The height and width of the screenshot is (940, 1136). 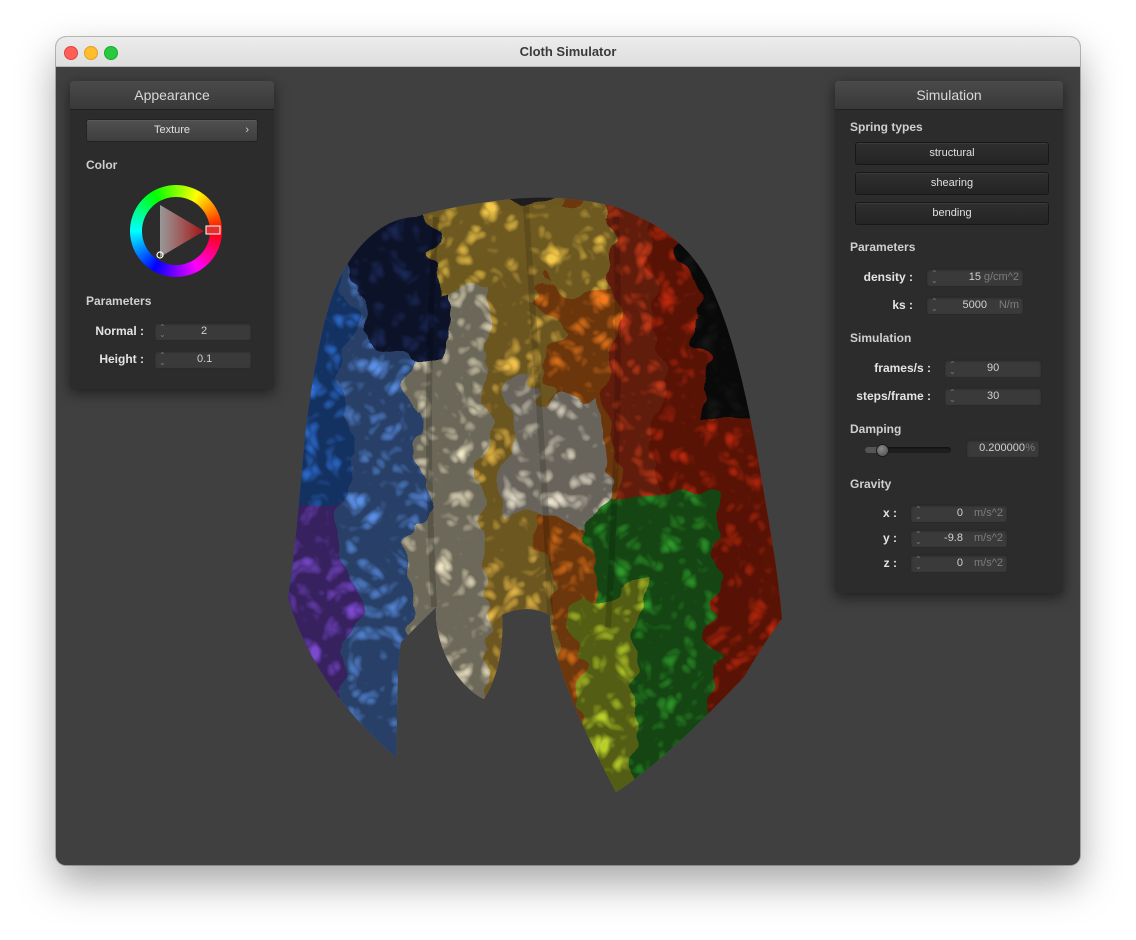 I want to click on gravity-z-label: z :, so click(x=890, y=563).